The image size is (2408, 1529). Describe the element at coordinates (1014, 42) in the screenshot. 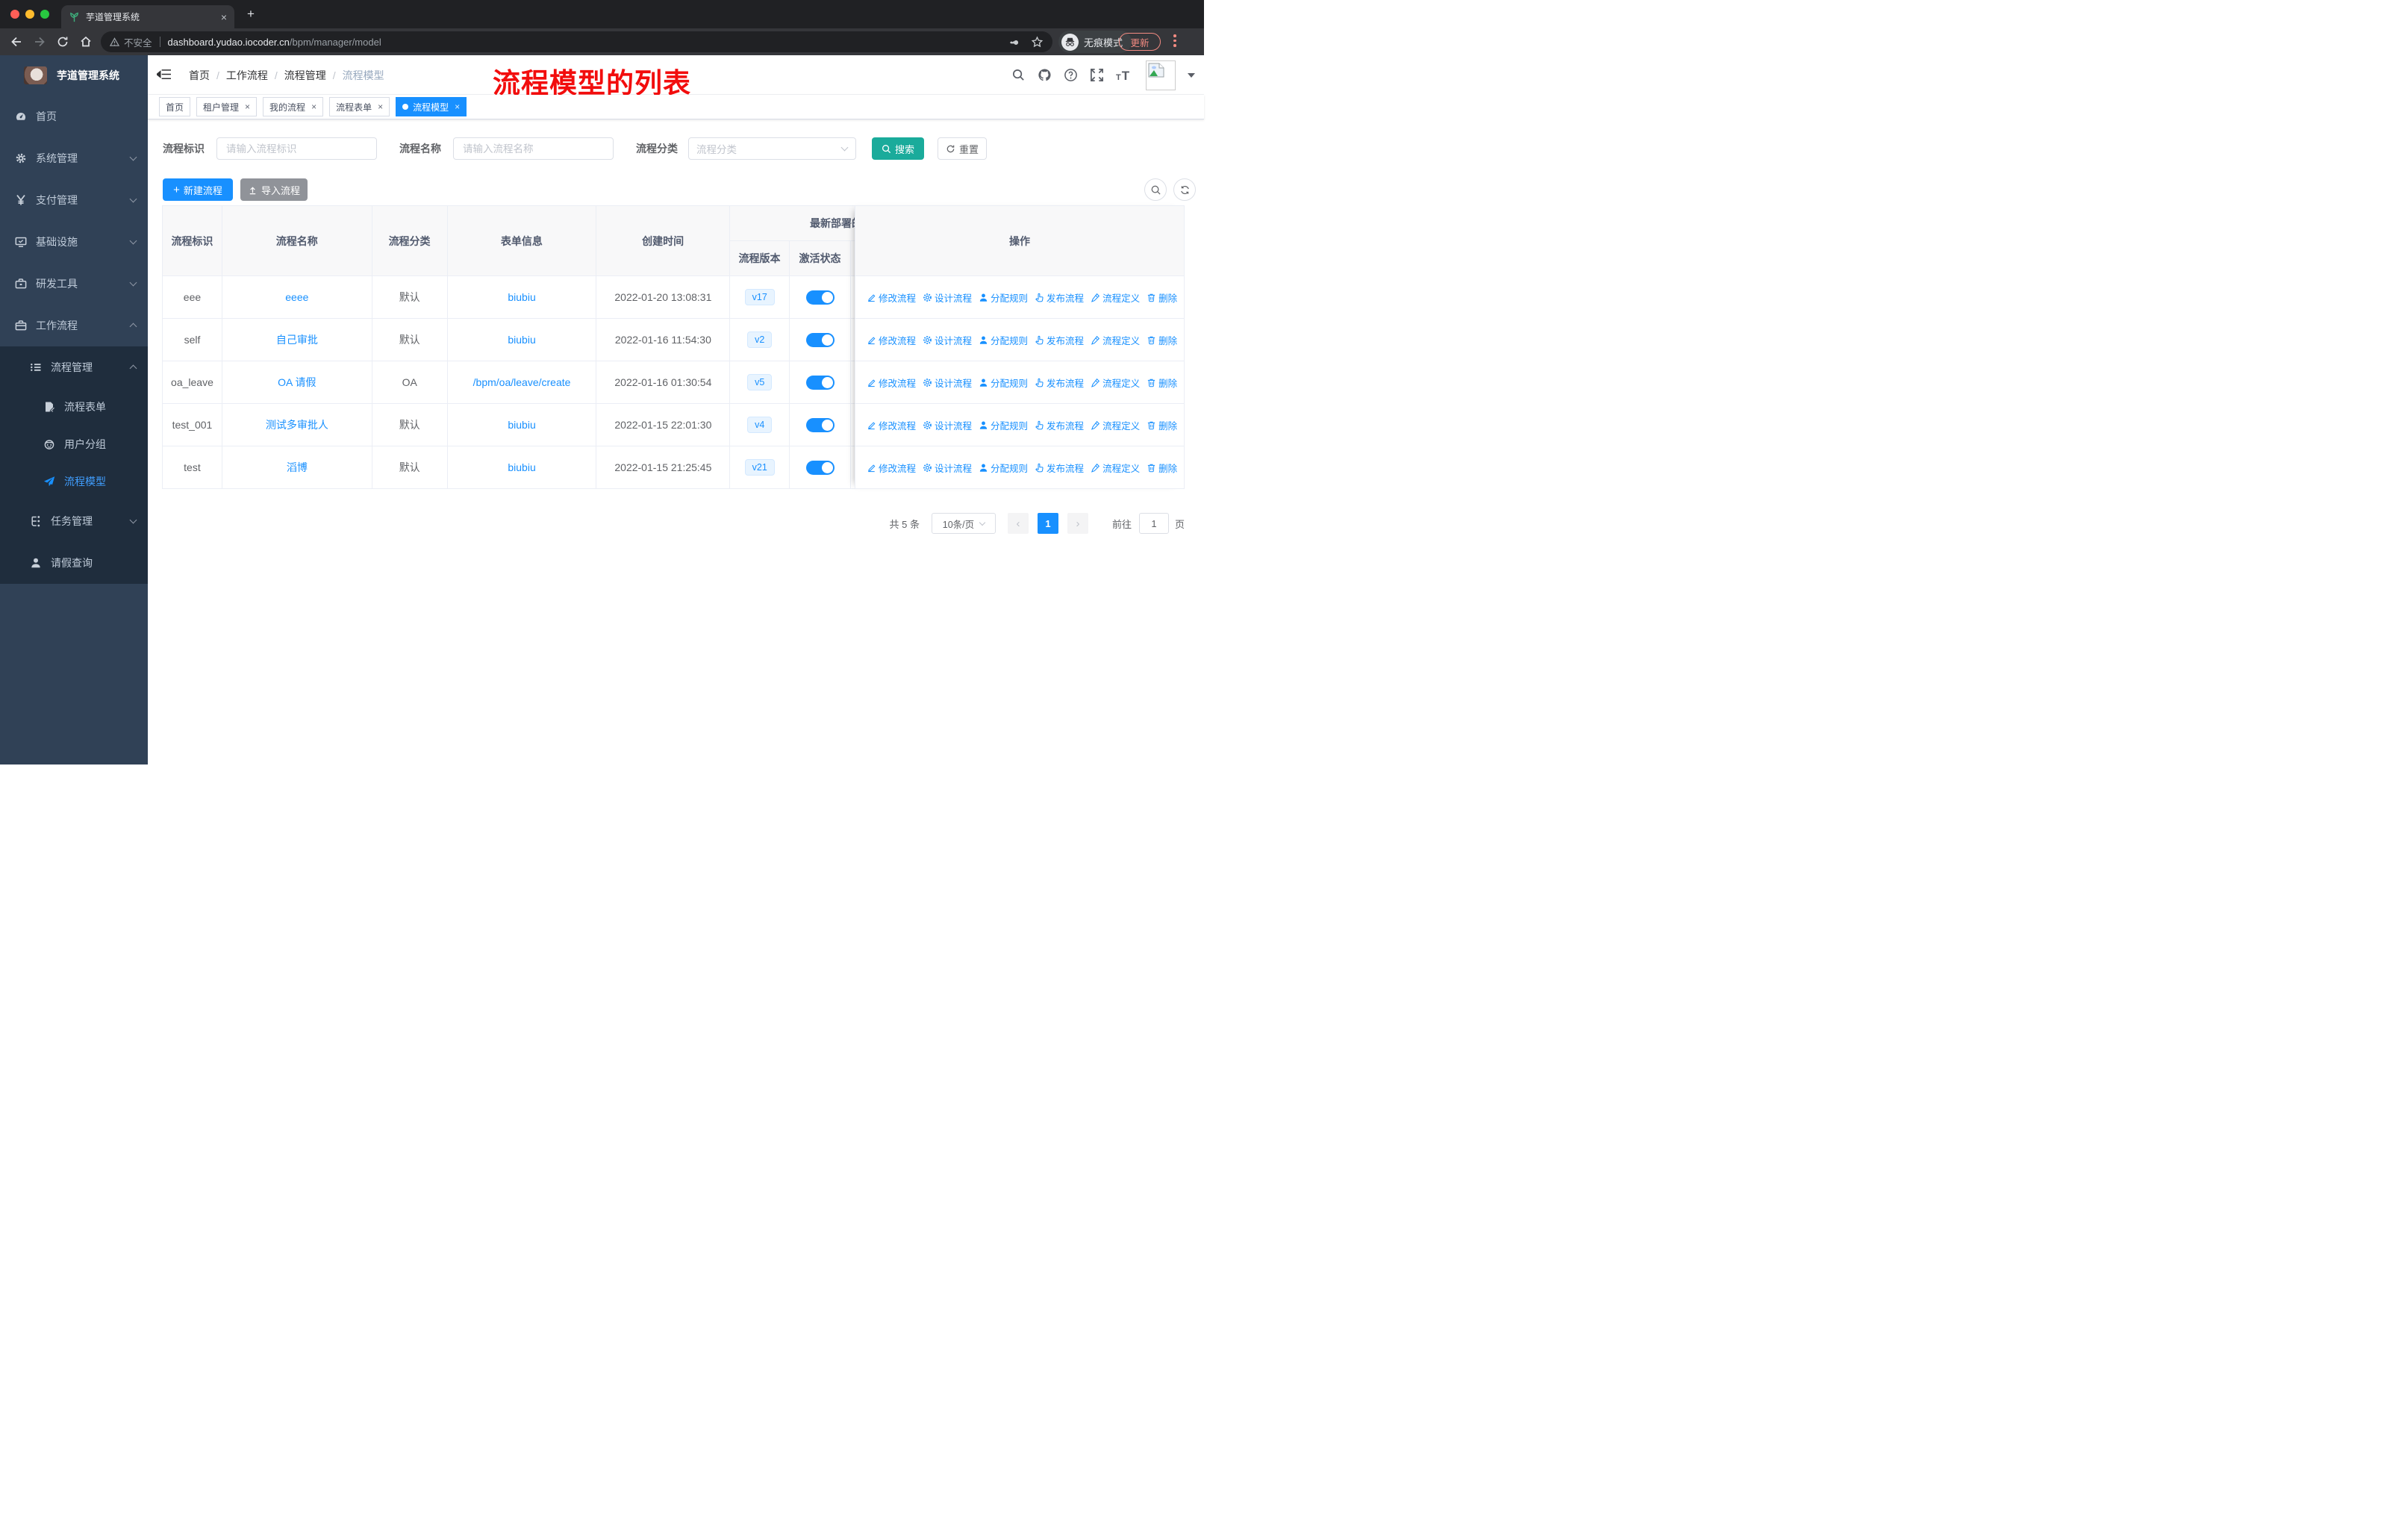

I see `key-icon` at that location.